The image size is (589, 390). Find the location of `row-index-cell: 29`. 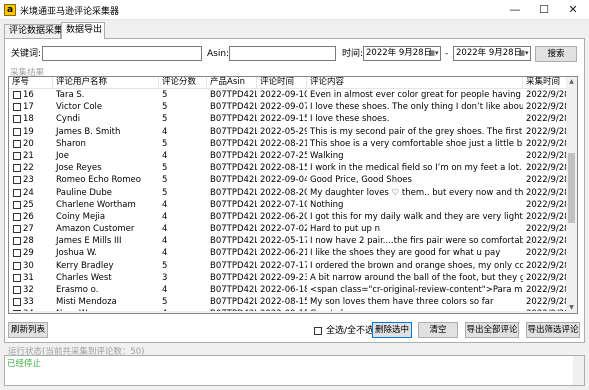

row-index-cell: 29 is located at coordinates (31, 253).